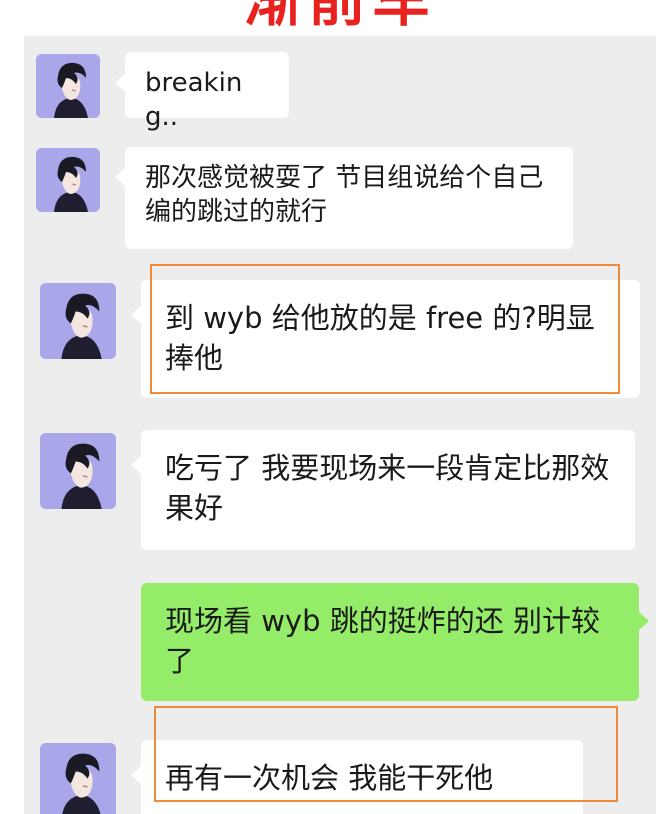  What do you see at coordinates (388, 490) in the screenshot?
I see `message-bubble: 吃亏了 我要现场来一段肯定比那效果好` at bounding box center [388, 490].